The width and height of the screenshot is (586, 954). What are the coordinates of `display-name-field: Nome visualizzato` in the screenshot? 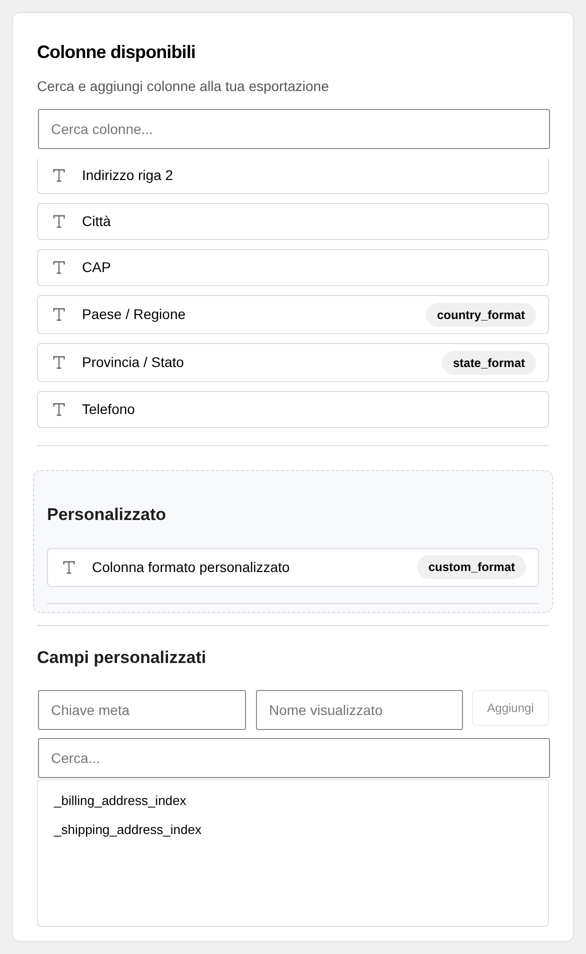 It's located at (359, 710).